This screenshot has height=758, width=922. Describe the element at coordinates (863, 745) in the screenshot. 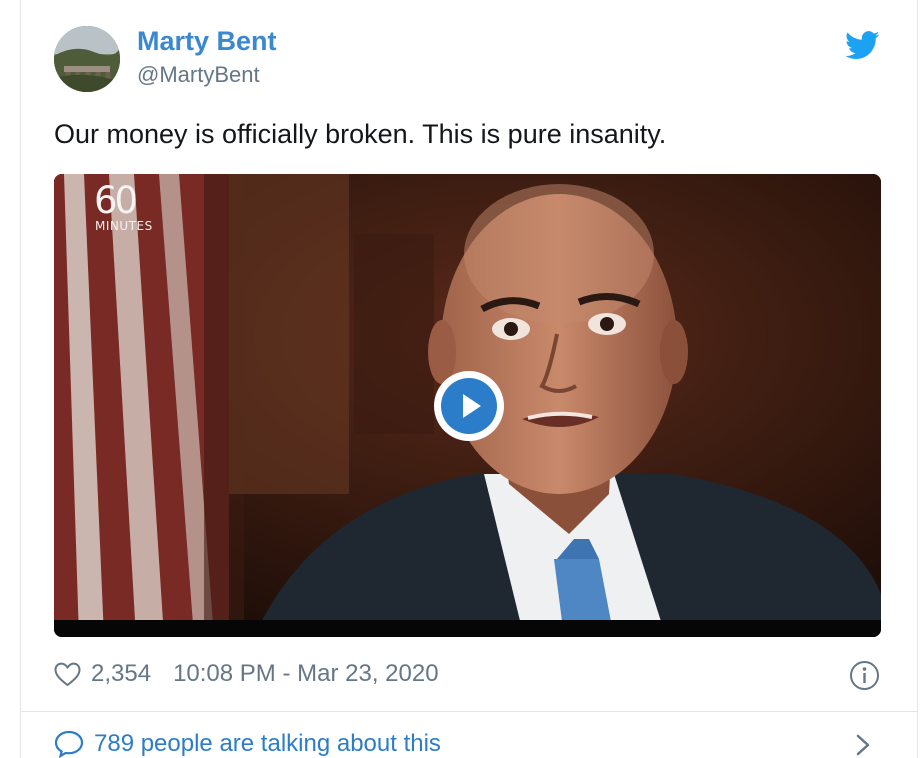

I see `chevron-right-icon` at that location.